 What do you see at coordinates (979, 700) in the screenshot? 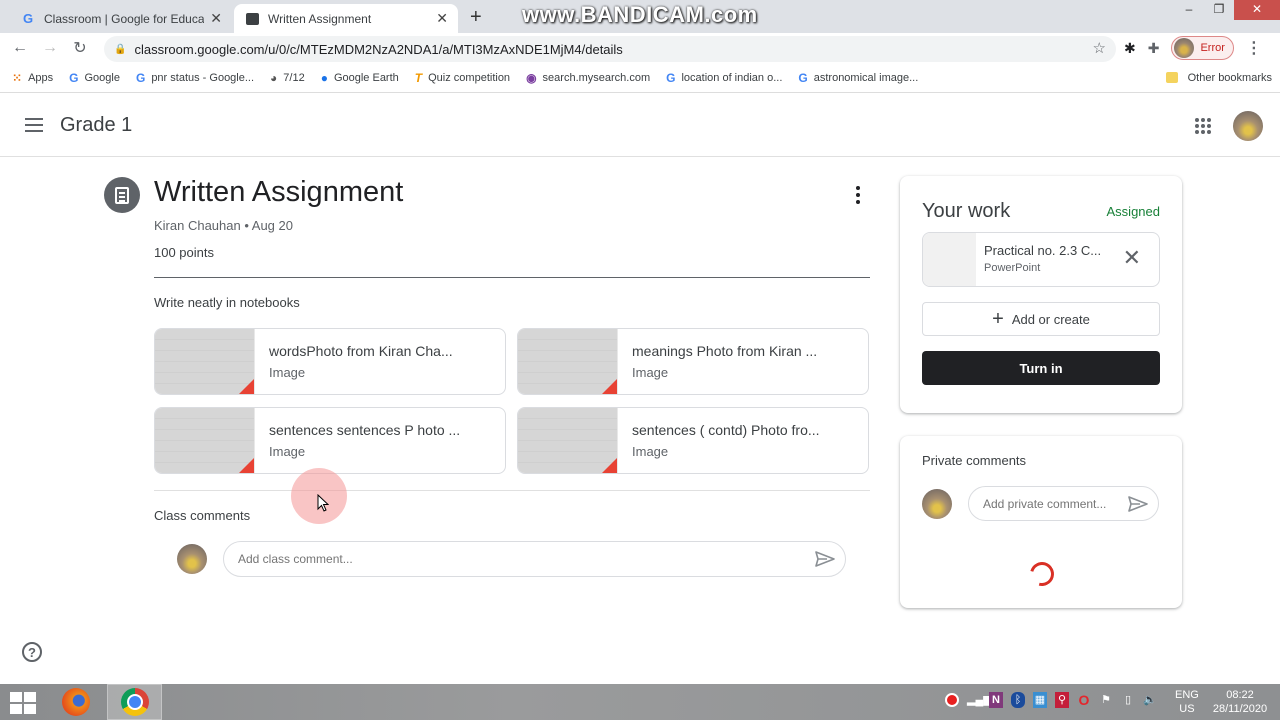
I see `signal-icon: ▂▄▆` at bounding box center [979, 700].